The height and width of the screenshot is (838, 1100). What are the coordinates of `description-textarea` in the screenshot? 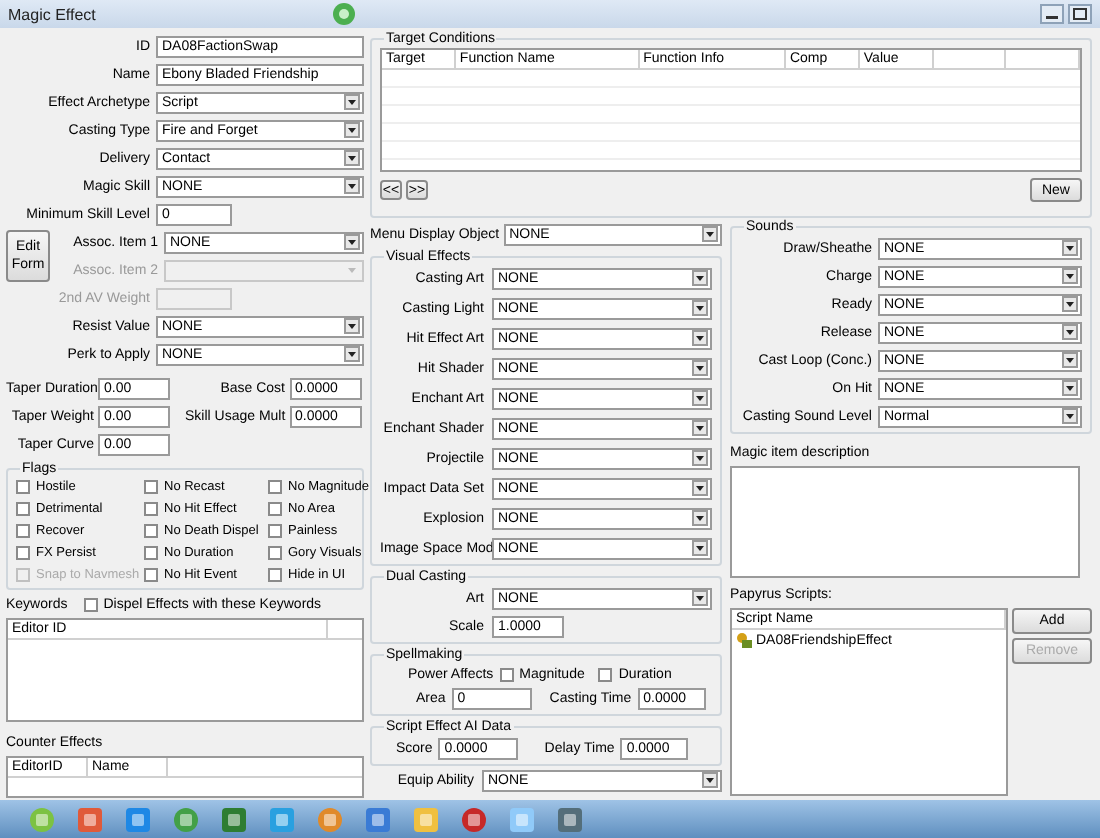 It's located at (905, 522).